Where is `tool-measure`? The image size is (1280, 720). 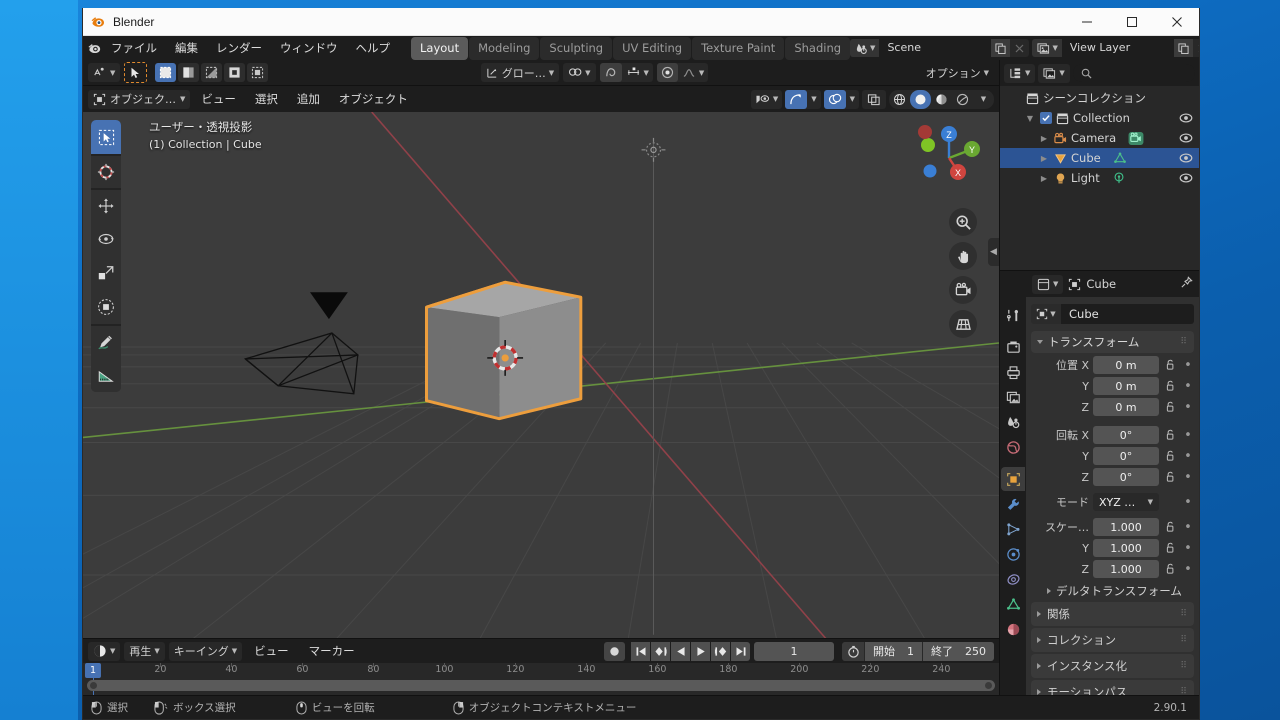 tool-measure is located at coordinates (106, 375).